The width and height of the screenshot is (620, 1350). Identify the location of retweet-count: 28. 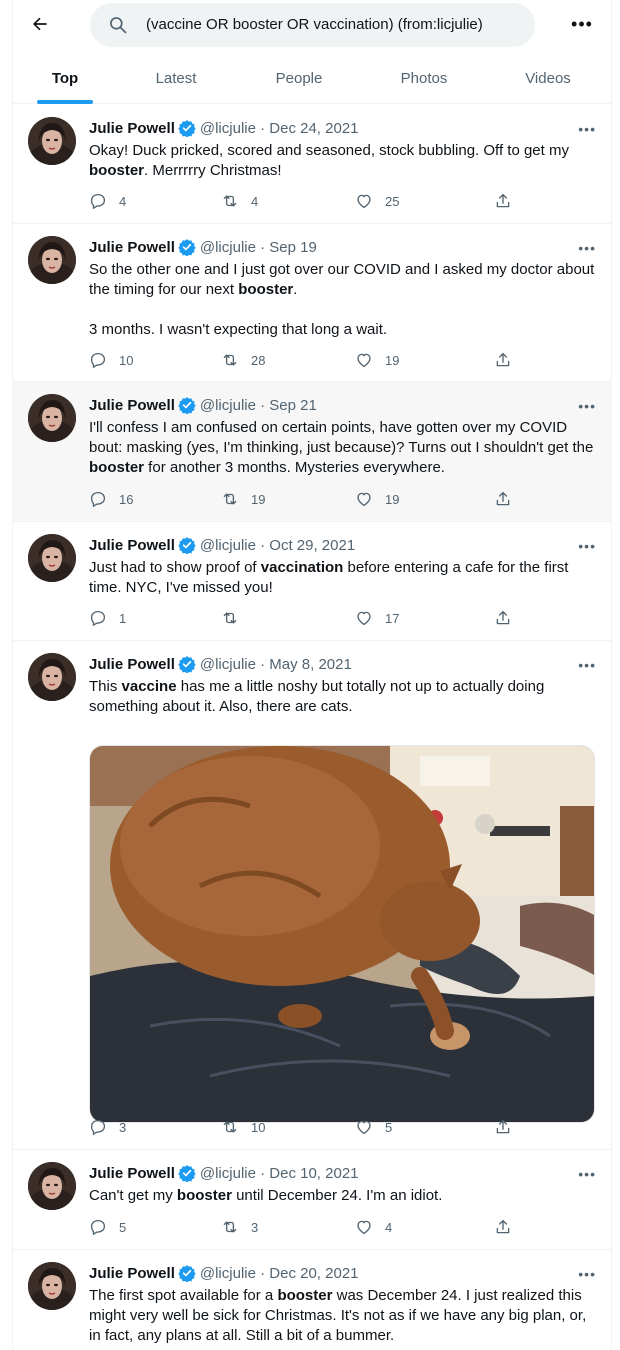
(258, 360).